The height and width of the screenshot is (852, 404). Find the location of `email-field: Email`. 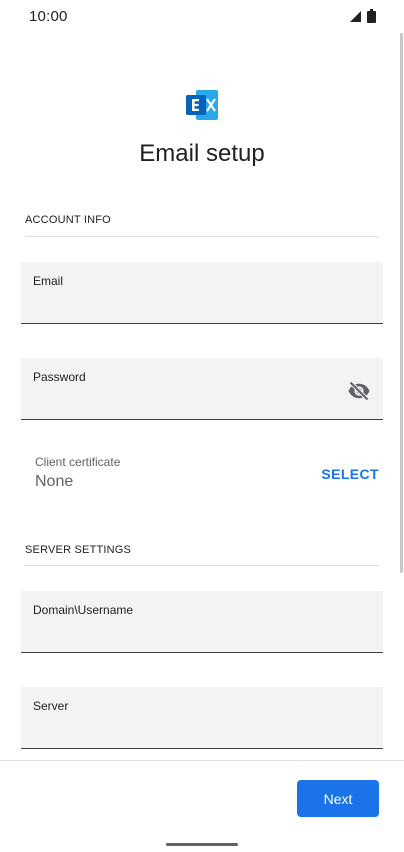

email-field: Email is located at coordinates (202, 293).